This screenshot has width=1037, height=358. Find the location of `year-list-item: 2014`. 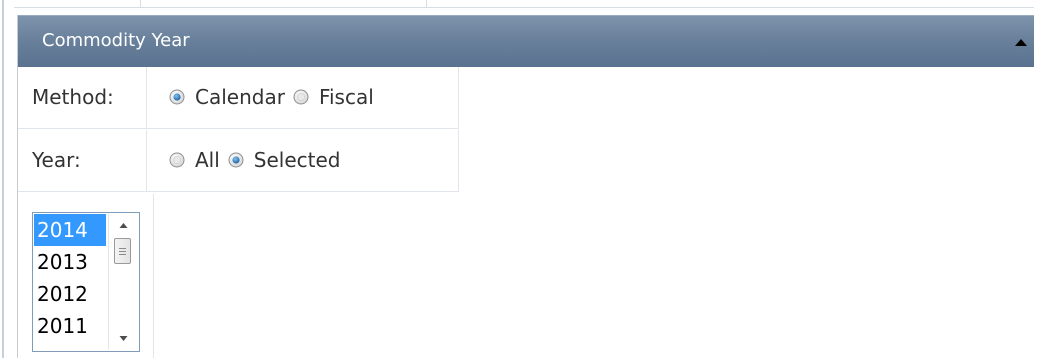

year-list-item: 2014 is located at coordinates (70, 230).